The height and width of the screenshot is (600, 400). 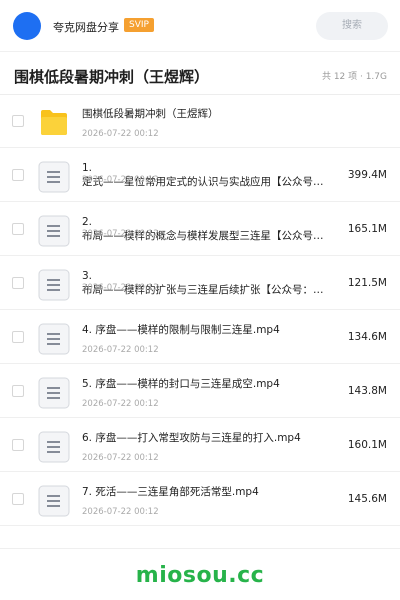 I want to click on page-title: 围棋低段暑期冲刺（王煜辉）, so click(x=112, y=77).